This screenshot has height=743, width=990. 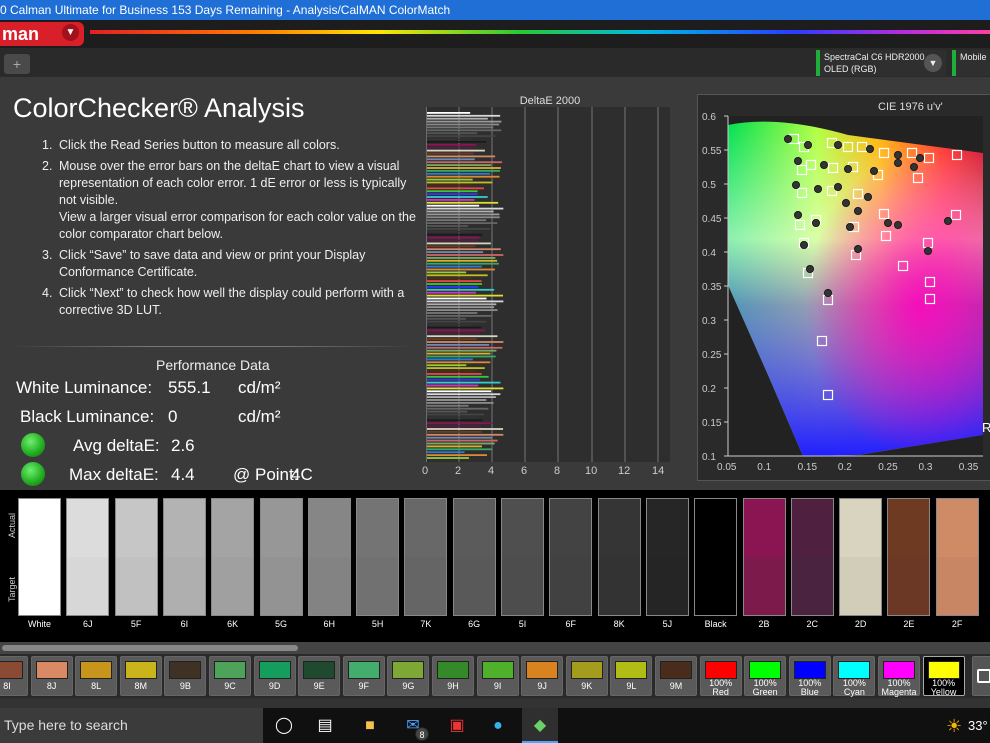 What do you see at coordinates (408, 676) in the screenshot?
I see `point-button: 9G` at bounding box center [408, 676].